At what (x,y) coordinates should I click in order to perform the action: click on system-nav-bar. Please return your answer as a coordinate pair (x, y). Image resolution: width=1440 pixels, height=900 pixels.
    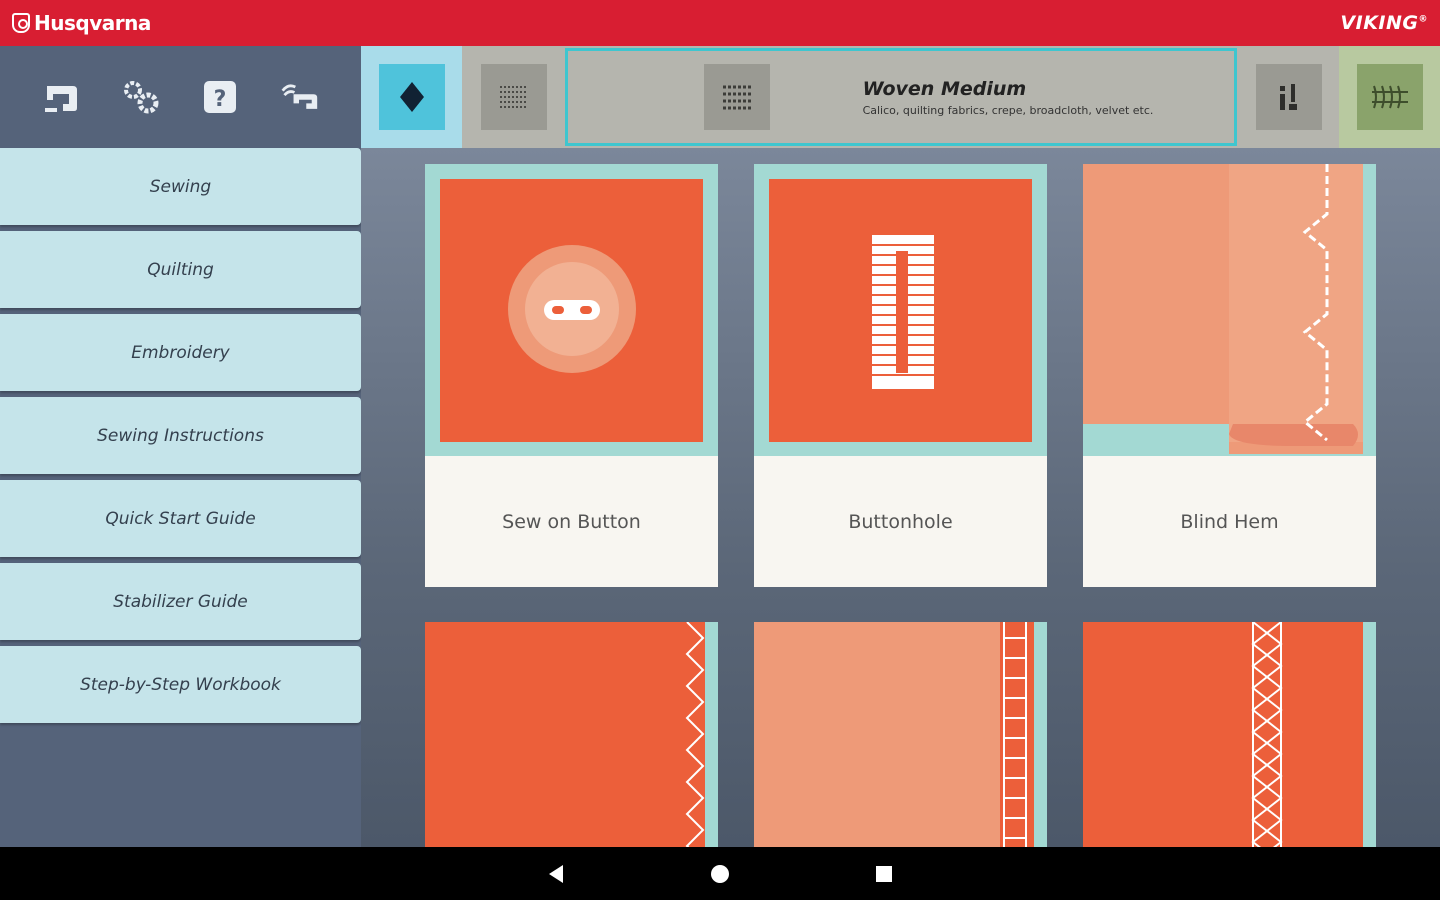
    Looking at the image, I should click on (720, 873).